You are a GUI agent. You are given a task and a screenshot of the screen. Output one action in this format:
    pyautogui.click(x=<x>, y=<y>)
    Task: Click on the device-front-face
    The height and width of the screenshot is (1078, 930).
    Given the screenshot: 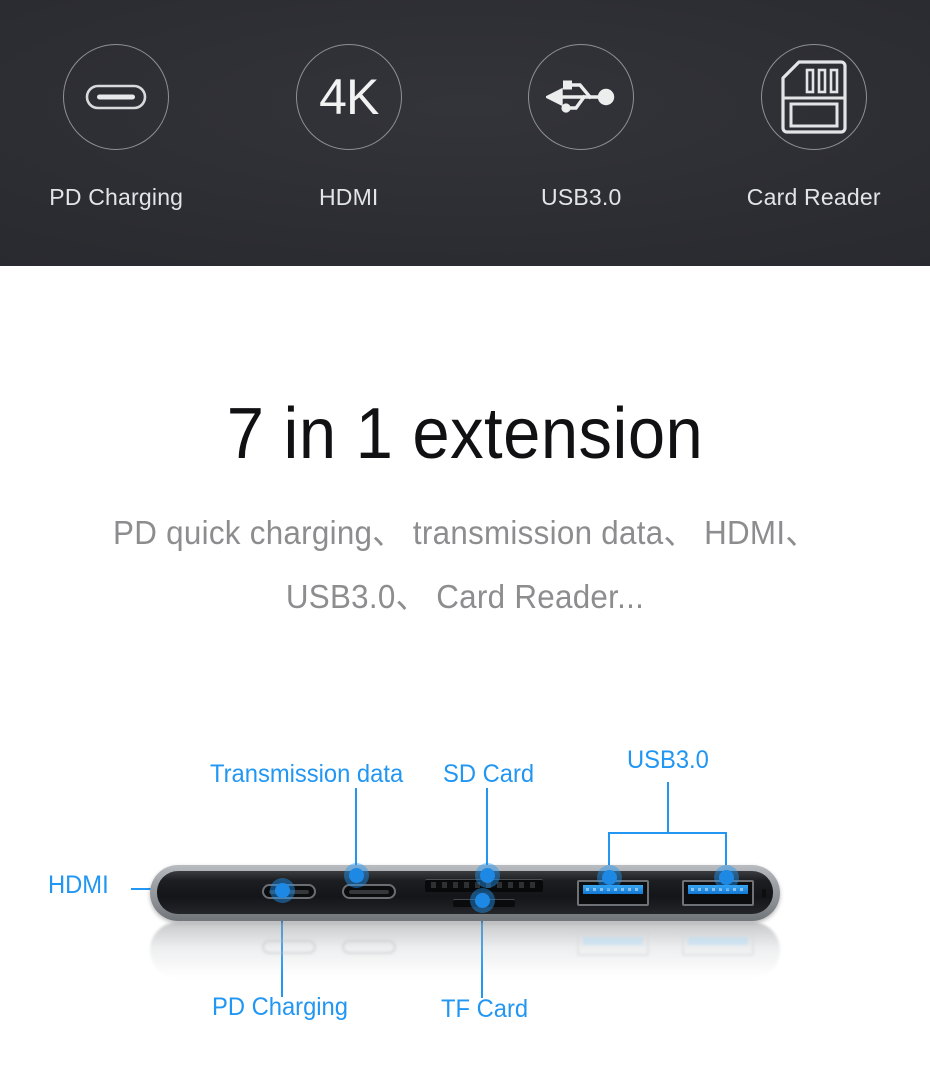 What is the action you would take?
    pyautogui.click(x=465, y=892)
    